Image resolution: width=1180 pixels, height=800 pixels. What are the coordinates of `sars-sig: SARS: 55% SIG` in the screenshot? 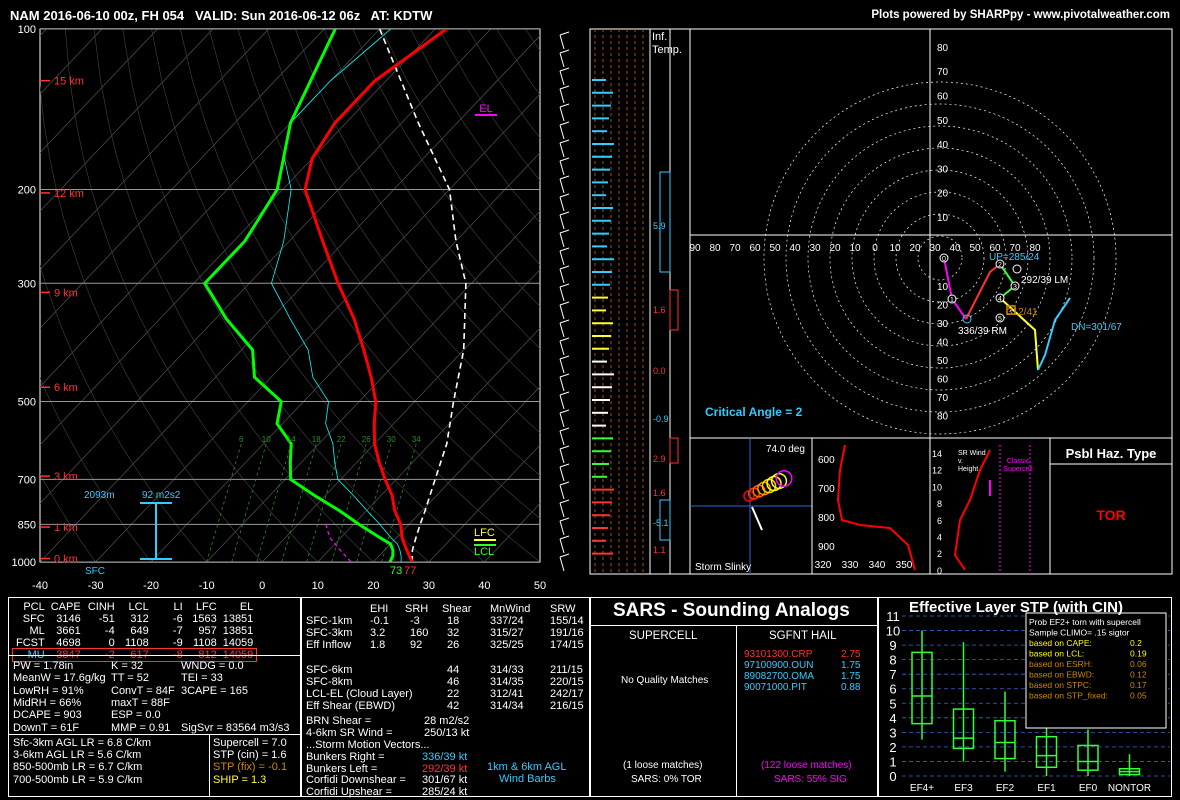 It's located at (810, 779).